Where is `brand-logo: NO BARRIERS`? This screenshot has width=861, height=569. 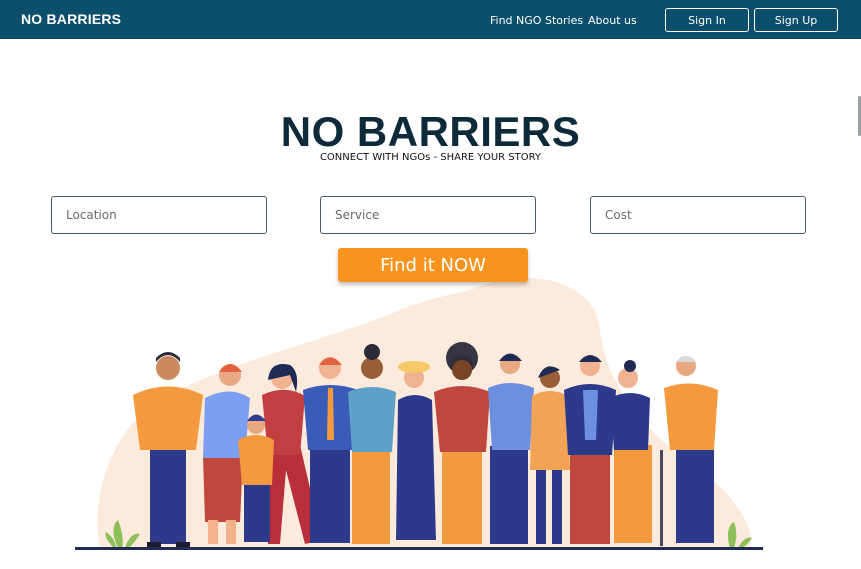 brand-logo: NO BARRIERS is located at coordinates (71, 19).